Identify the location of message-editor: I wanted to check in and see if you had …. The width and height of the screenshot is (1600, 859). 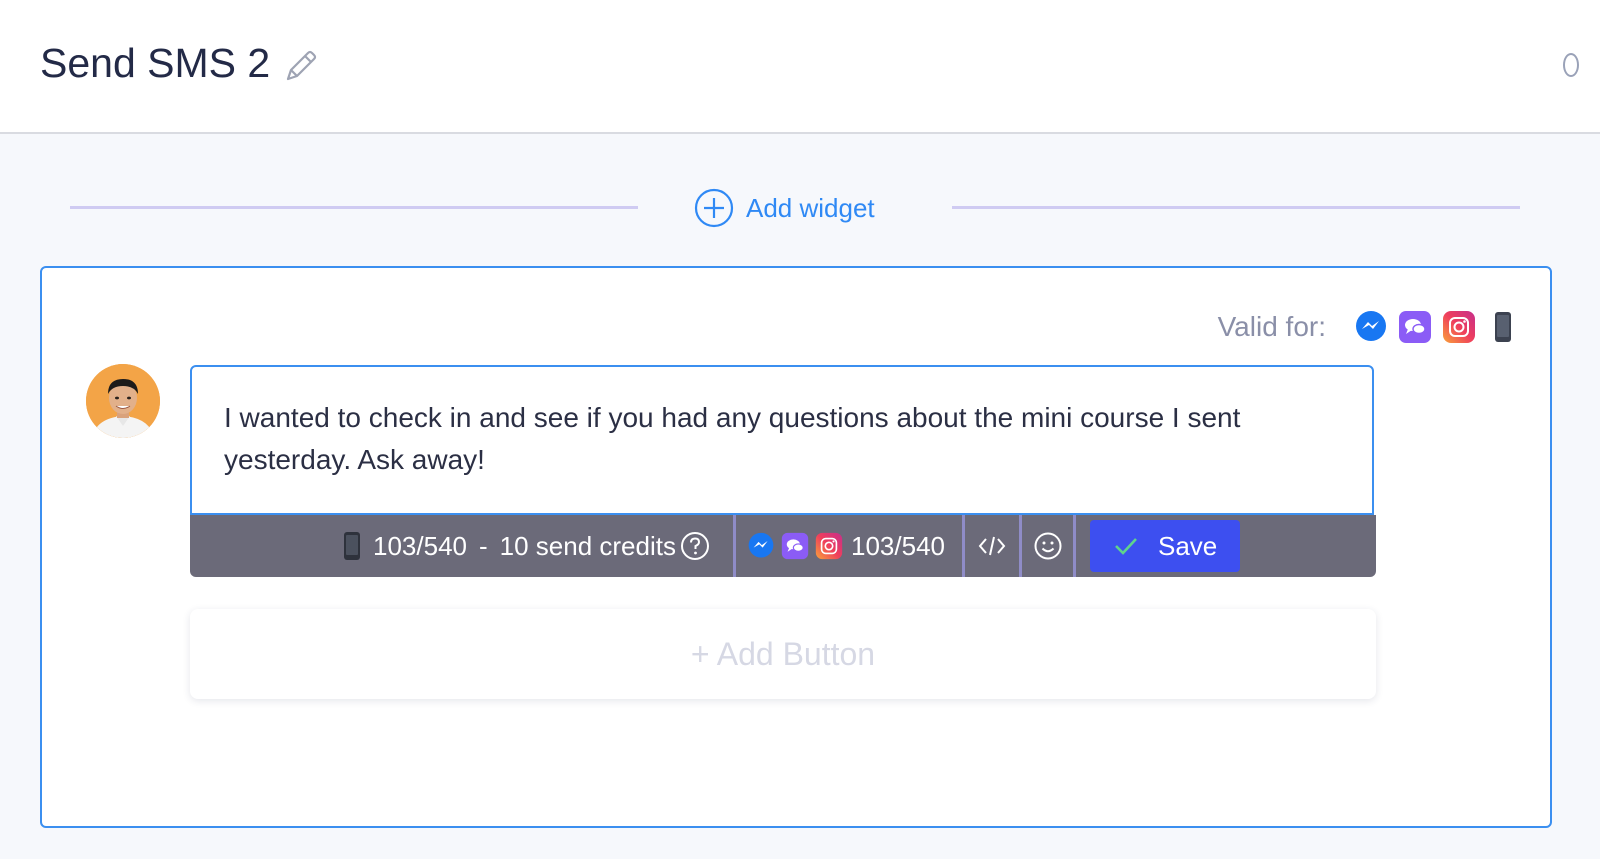
(782, 440).